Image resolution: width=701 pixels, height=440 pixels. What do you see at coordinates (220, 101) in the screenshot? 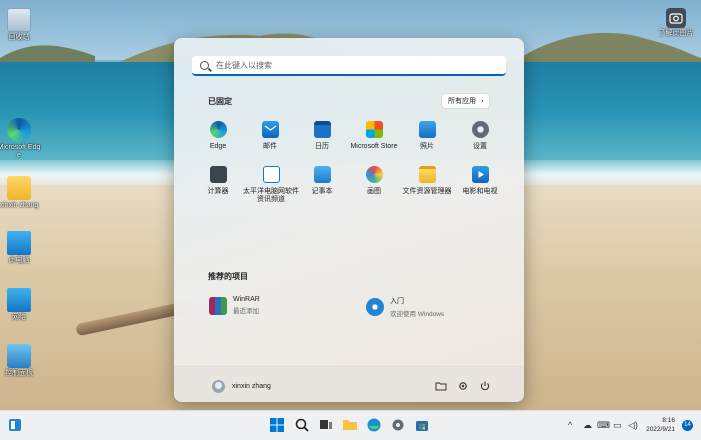
I see `pinned-title: 已固定` at bounding box center [220, 101].